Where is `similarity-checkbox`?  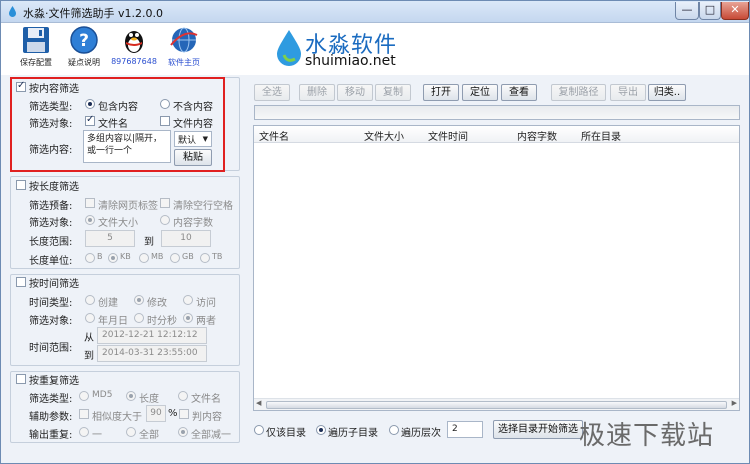
similarity-checkbox is located at coordinates (84, 414).